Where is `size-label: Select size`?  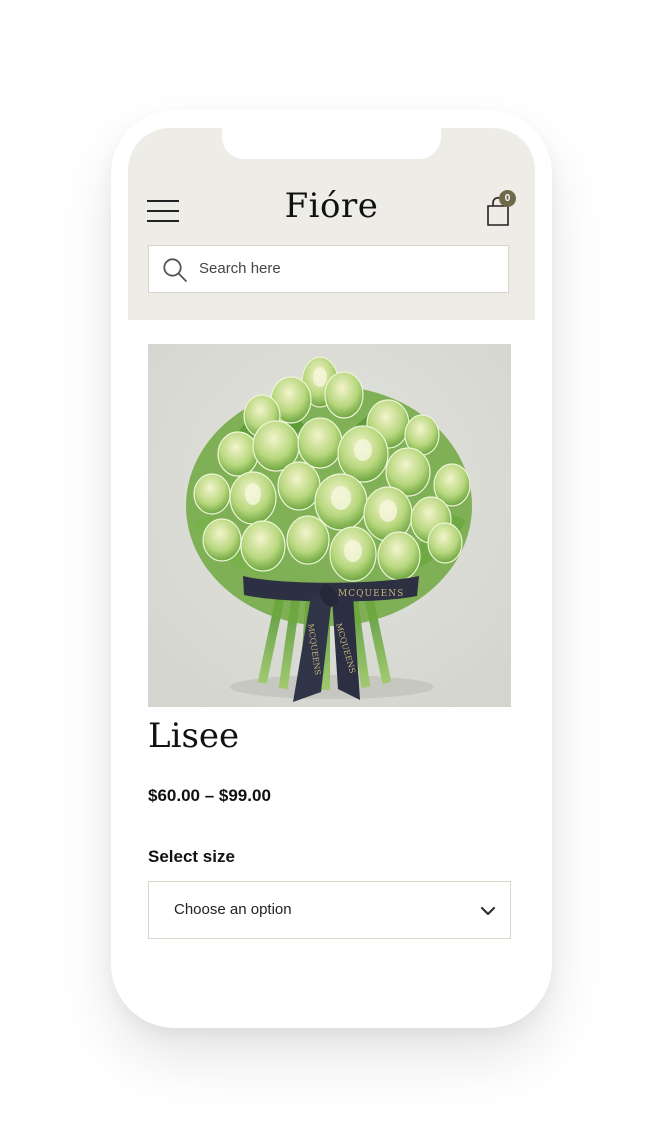
size-label: Select size is located at coordinates (191, 856).